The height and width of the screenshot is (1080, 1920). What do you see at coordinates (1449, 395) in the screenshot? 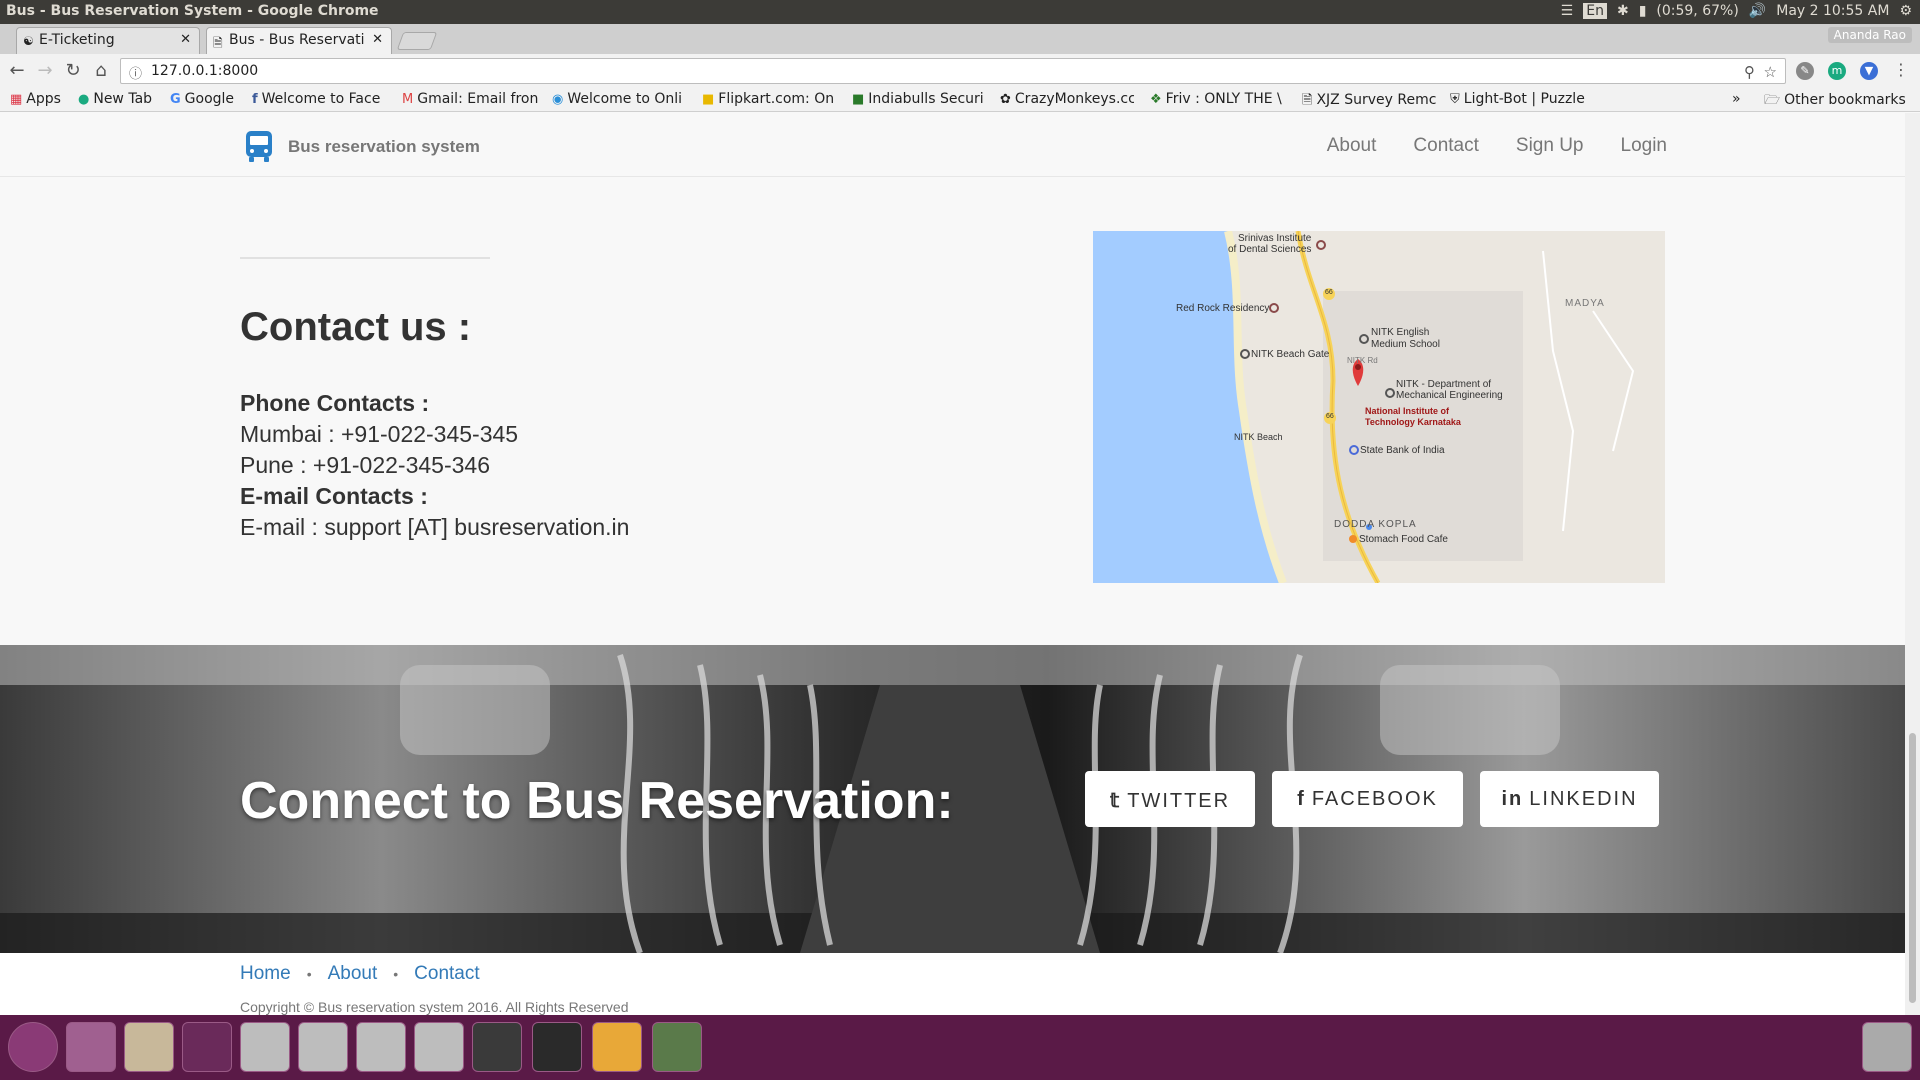
I see `map-label: Mechanical Engineering` at bounding box center [1449, 395].